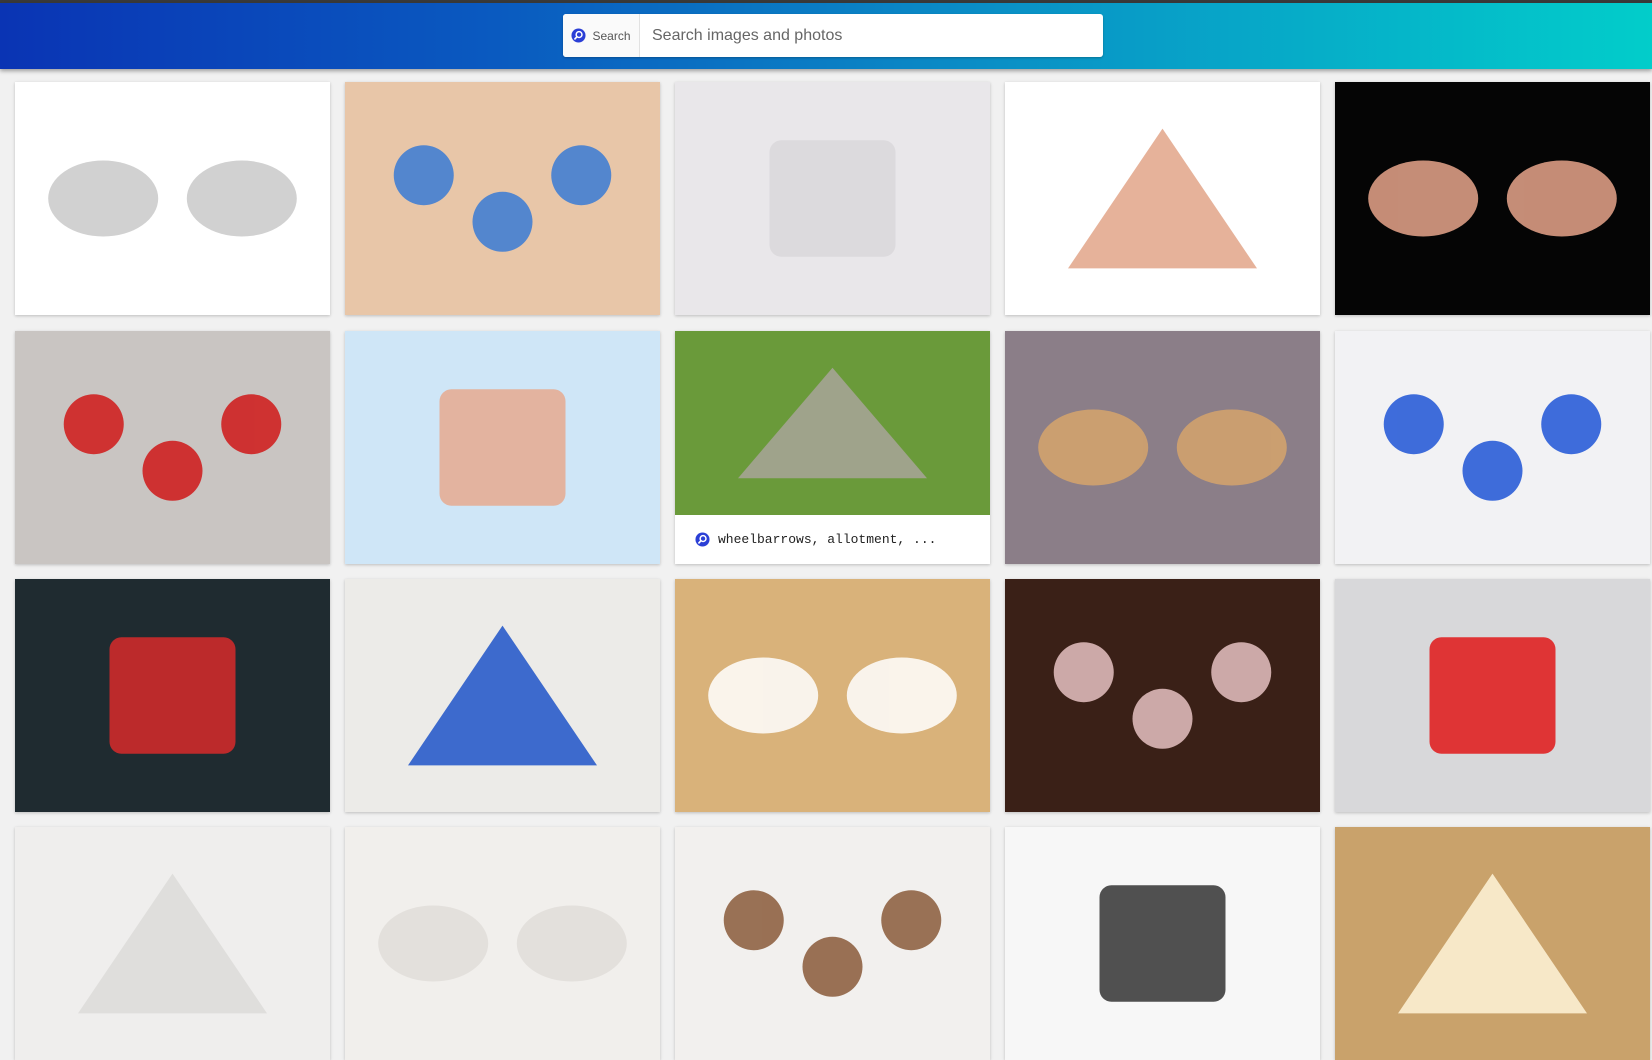  What do you see at coordinates (611, 35) in the screenshot?
I see `search-label: Search` at bounding box center [611, 35].